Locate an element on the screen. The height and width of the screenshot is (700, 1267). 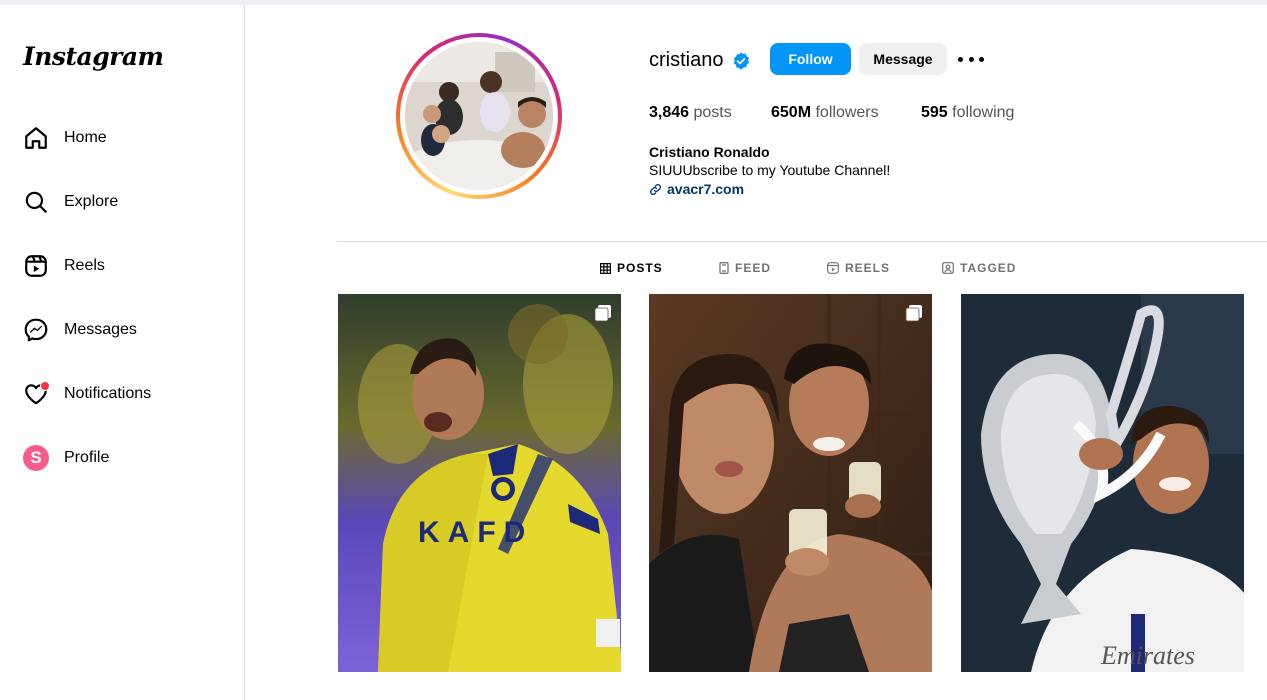
feed-icon is located at coordinates (724, 268).